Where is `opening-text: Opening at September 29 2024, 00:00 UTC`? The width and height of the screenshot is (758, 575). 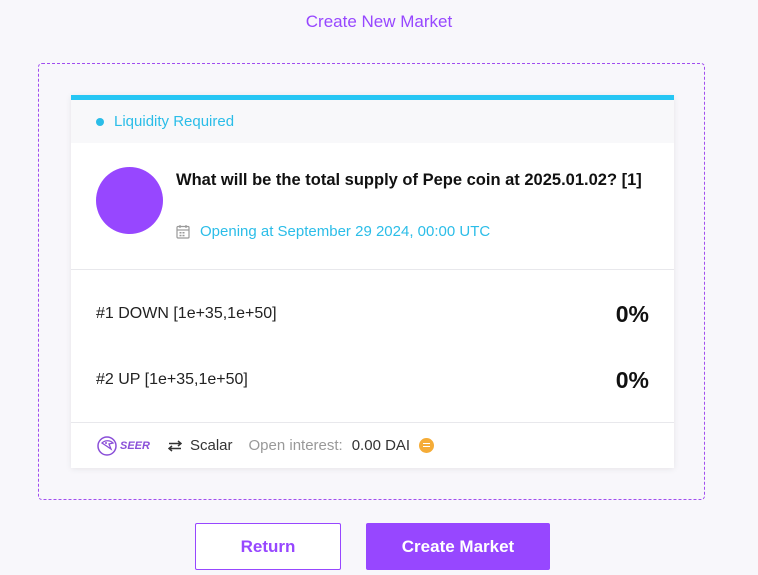
opening-text: Opening at September 29 2024, 00:00 UTC is located at coordinates (345, 231).